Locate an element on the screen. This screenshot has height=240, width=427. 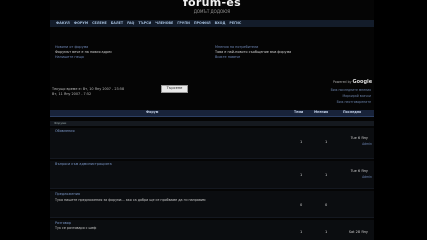
nav-item: СЕЛЕНЕ is located at coordinates (99, 23).